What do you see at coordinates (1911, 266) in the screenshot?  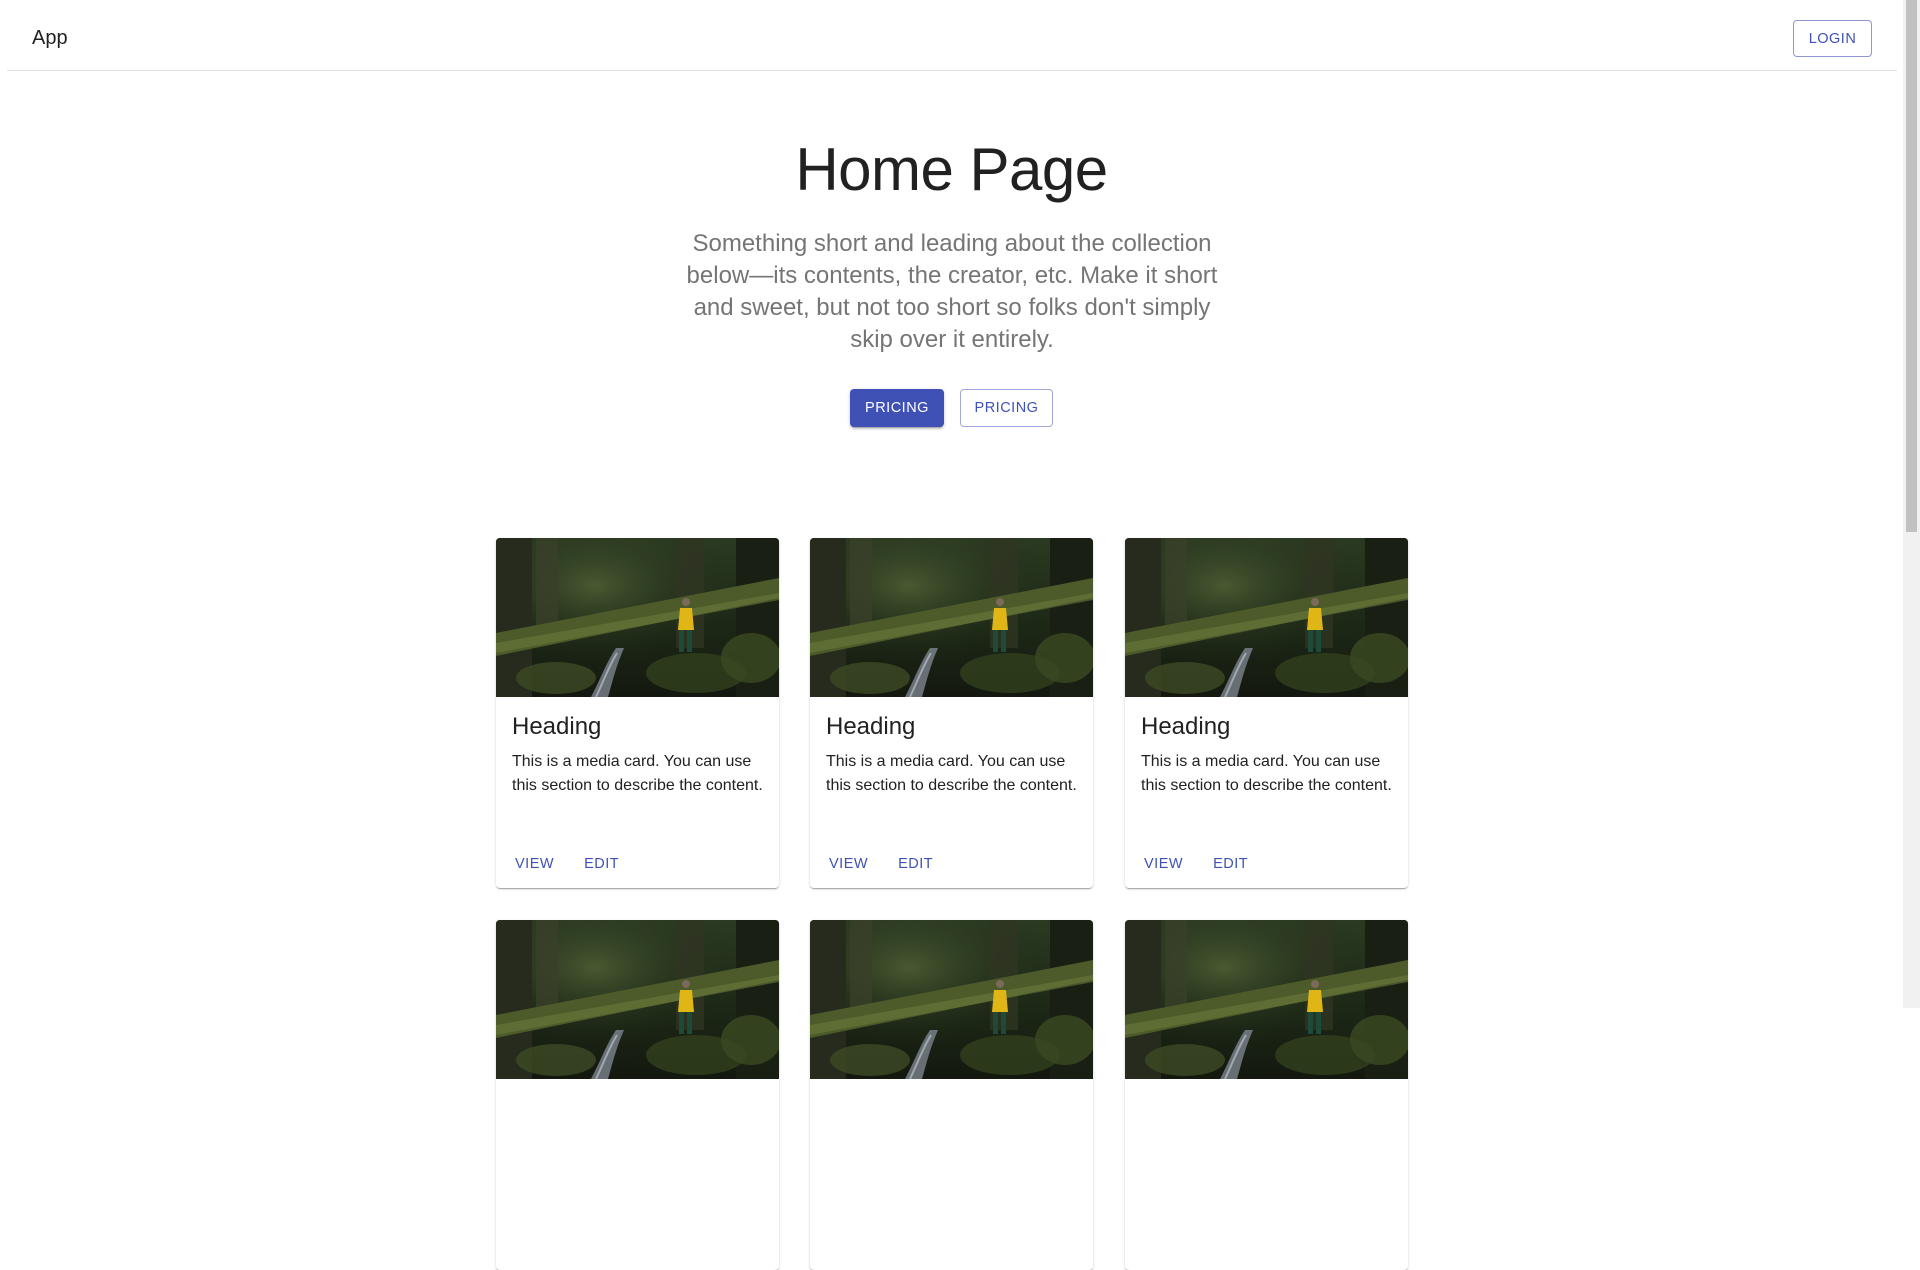 I see `scrollbar-thumb` at bounding box center [1911, 266].